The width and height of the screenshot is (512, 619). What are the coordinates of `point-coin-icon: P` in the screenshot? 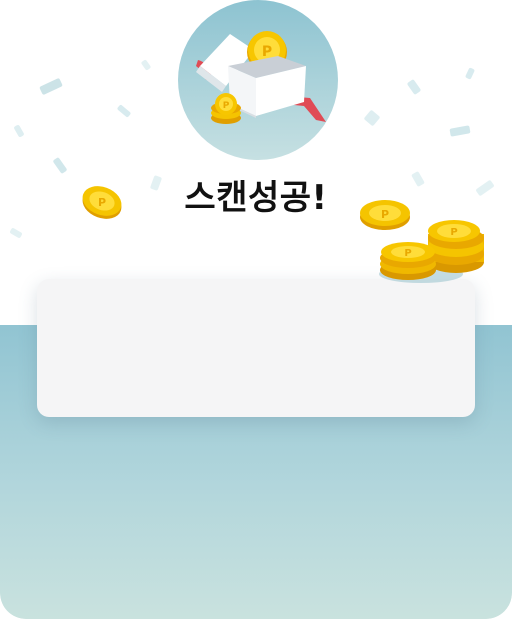 It's located at (103, 202).